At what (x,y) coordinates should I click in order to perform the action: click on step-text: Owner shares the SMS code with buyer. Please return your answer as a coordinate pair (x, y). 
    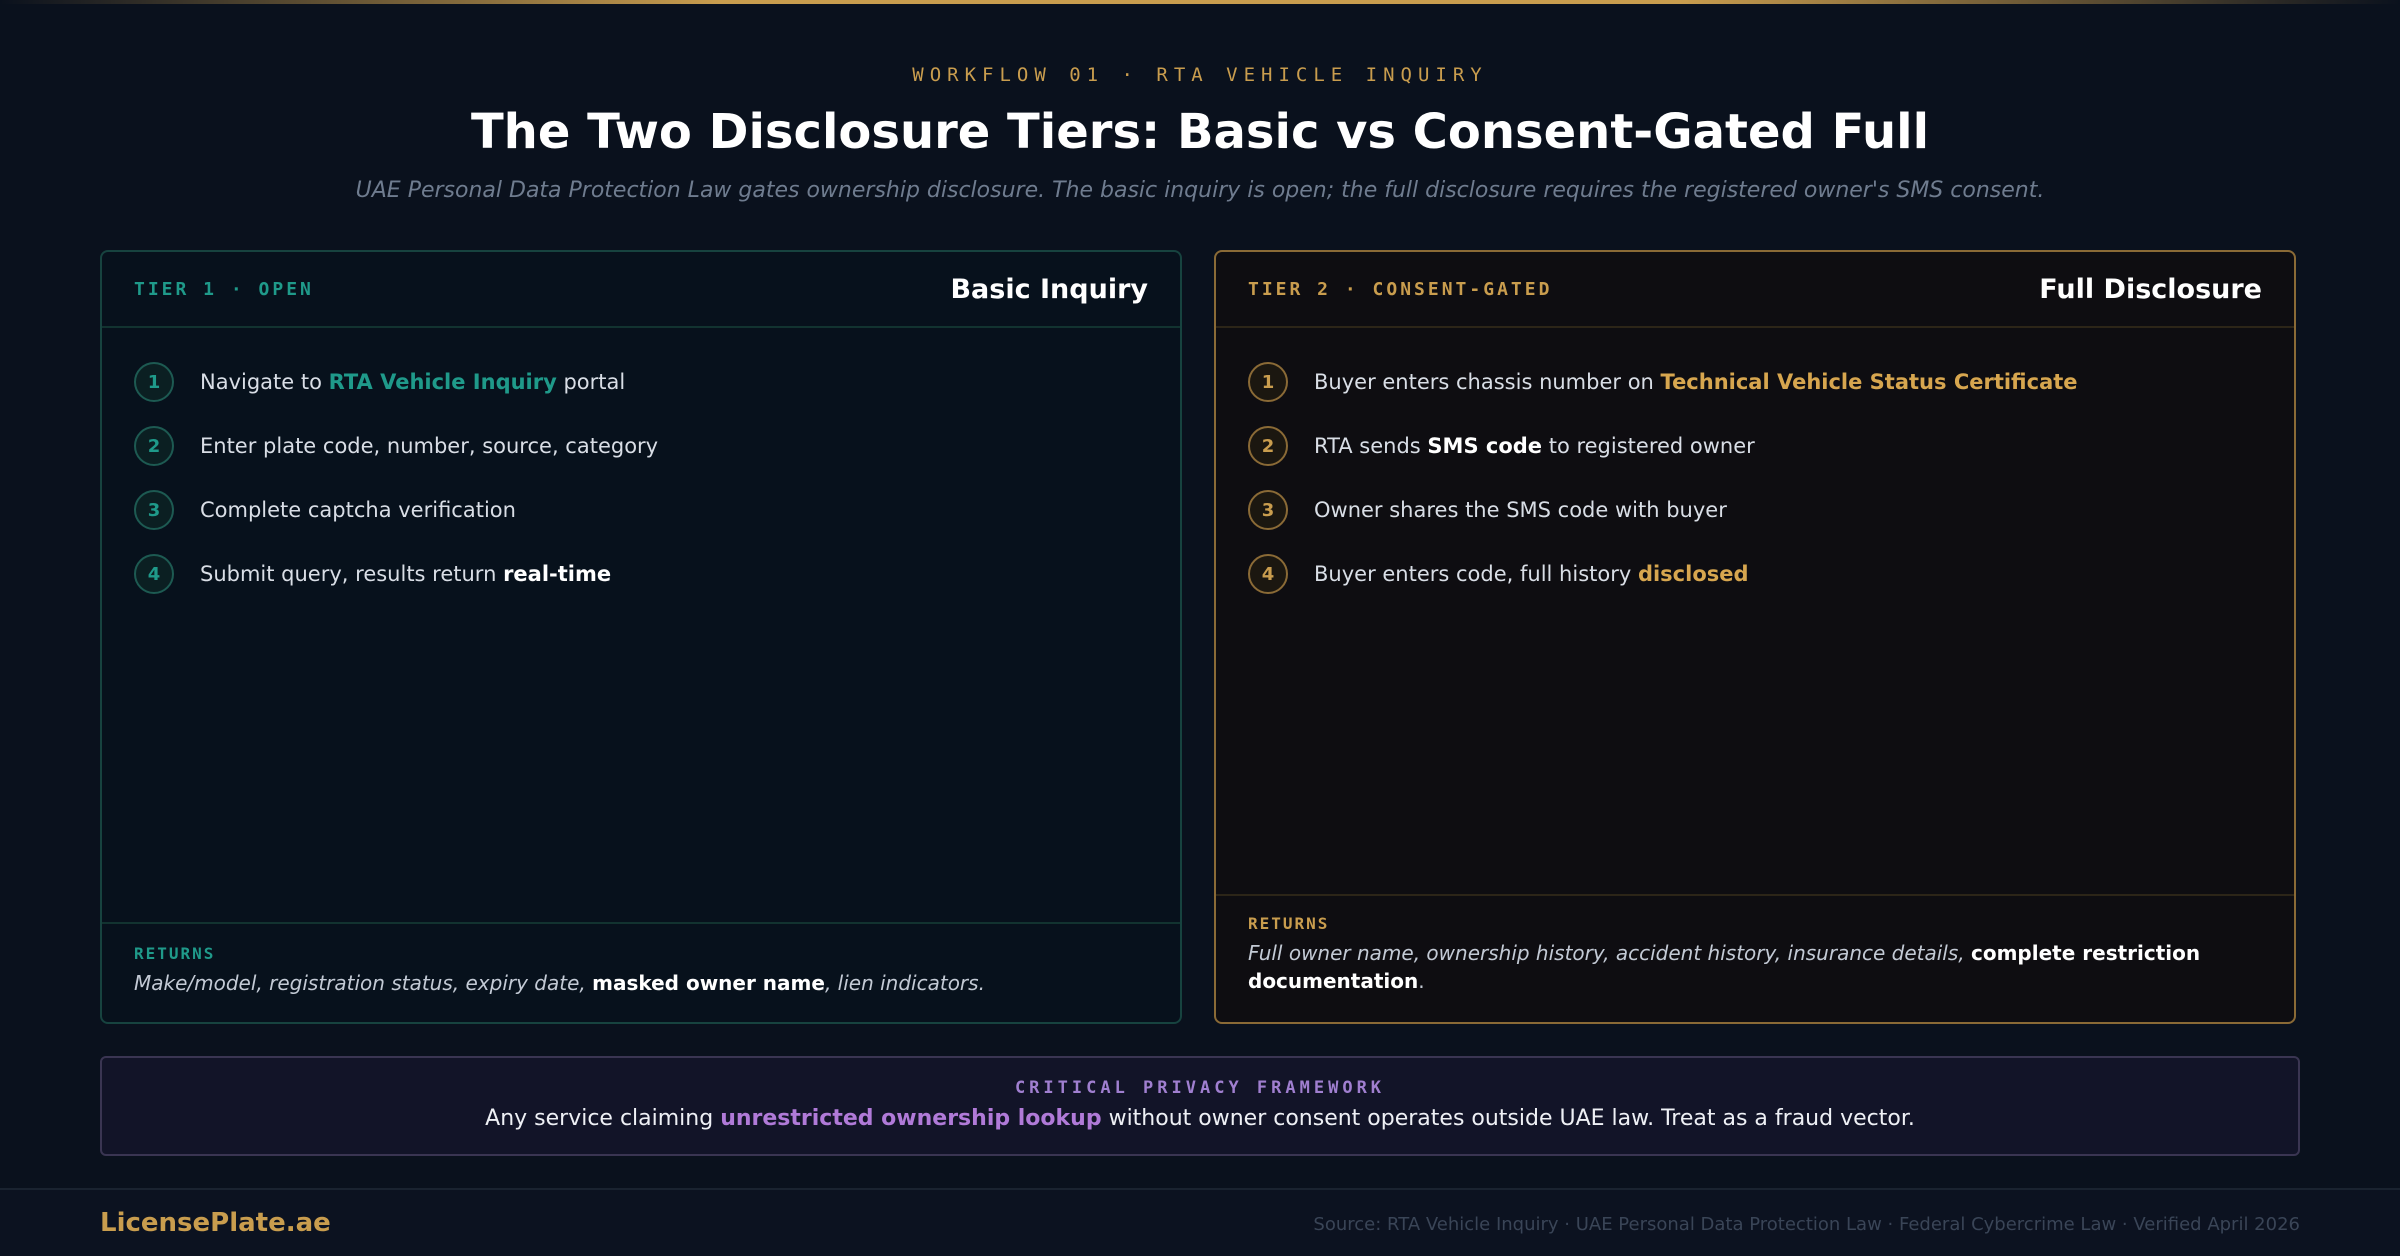
    Looking at the image, I should click on (1520, 510).